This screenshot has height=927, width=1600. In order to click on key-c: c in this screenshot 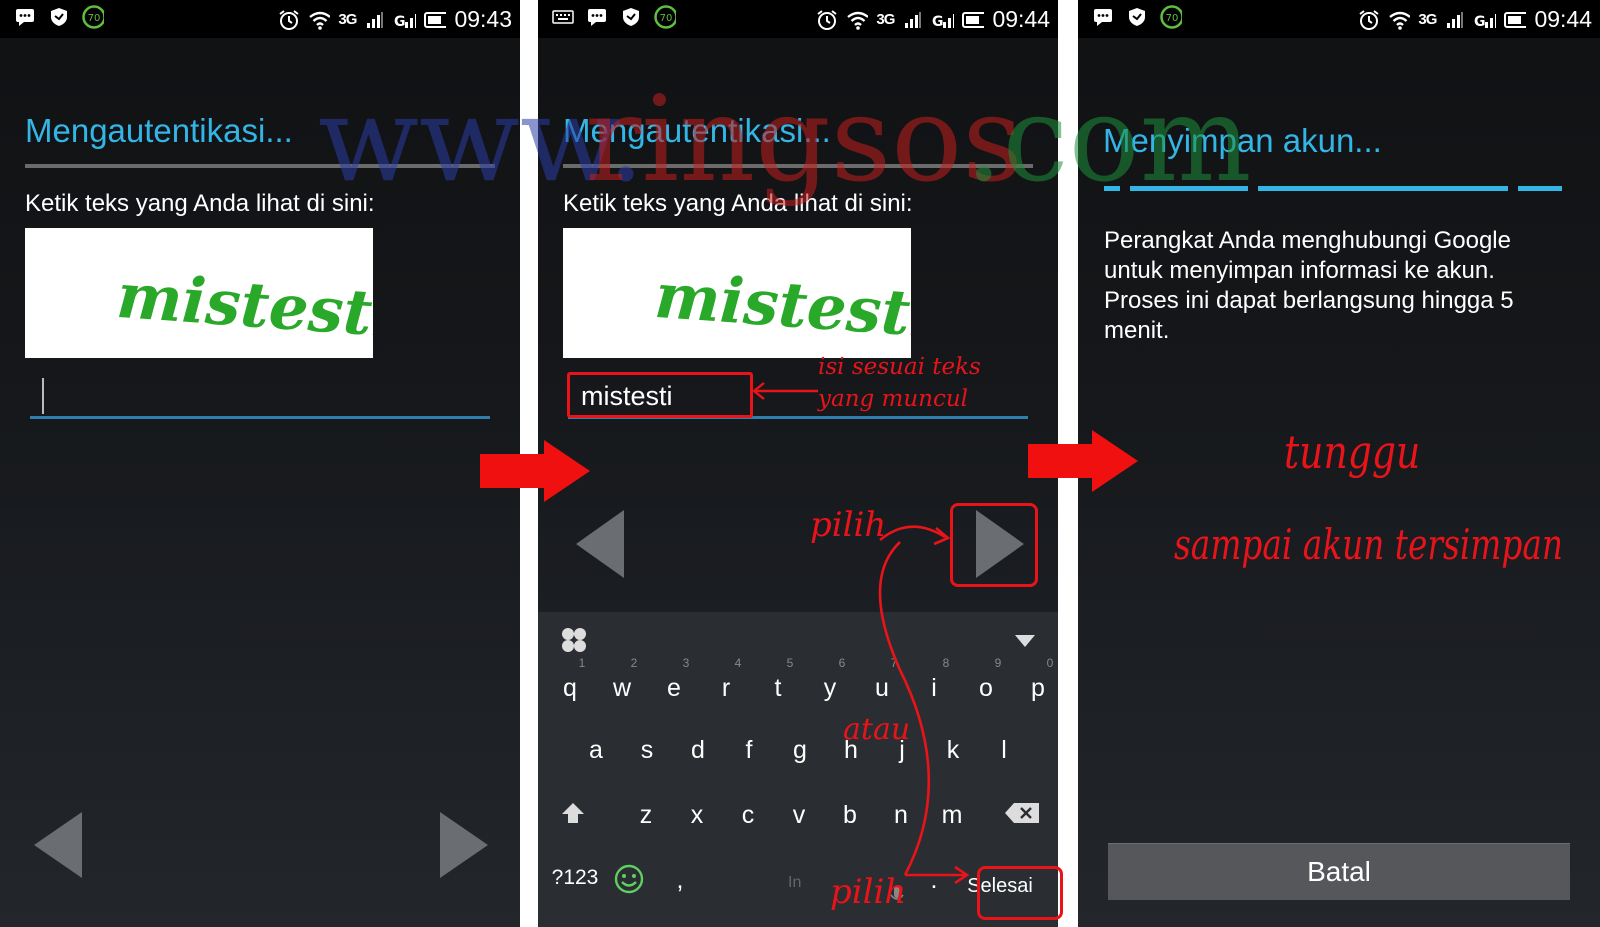, I will do `click(748, 815)`.